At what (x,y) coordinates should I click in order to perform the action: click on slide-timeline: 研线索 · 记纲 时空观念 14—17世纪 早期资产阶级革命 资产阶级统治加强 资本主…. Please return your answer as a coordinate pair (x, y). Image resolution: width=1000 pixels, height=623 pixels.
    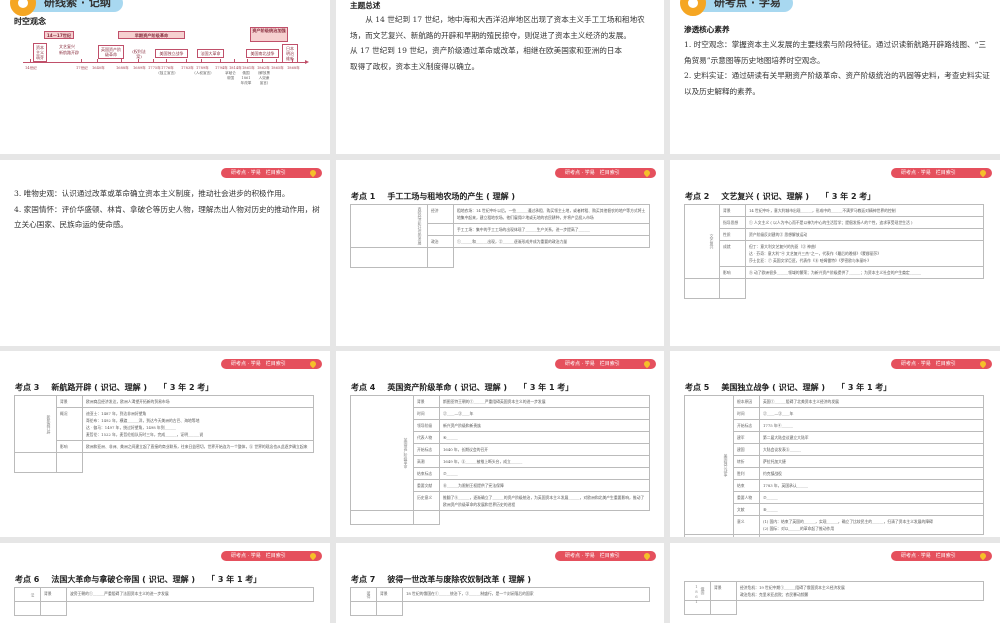
    Looking at the image, I should click on (165, 77).